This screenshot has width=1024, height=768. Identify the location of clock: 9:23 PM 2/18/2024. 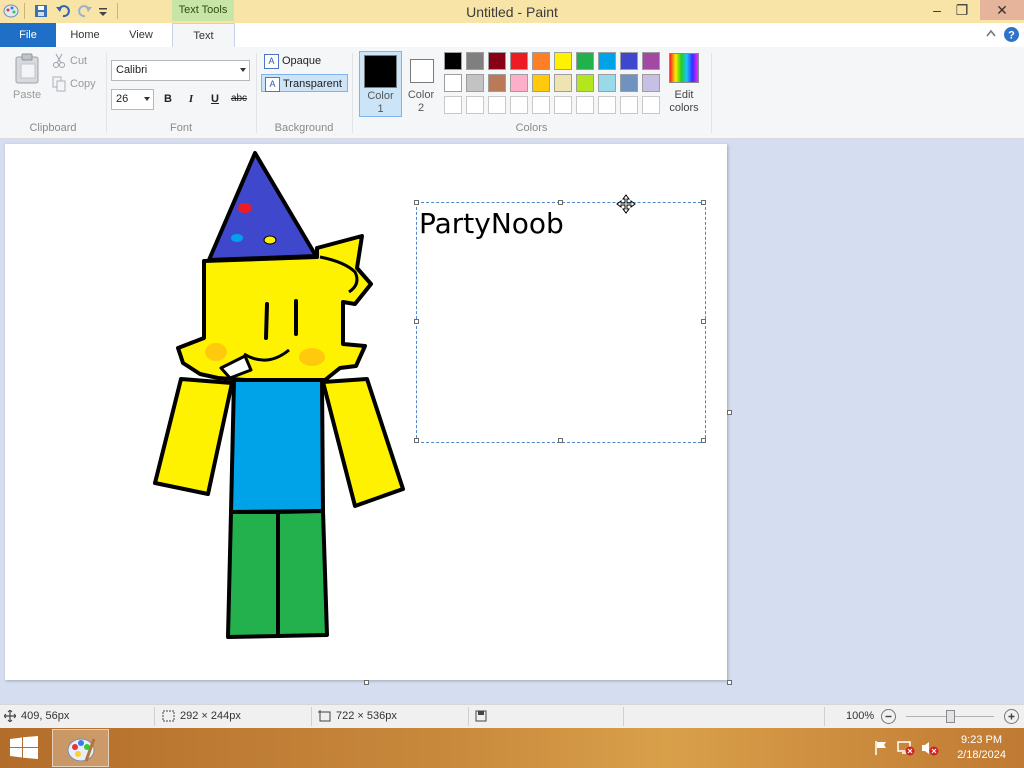
(981, 748).